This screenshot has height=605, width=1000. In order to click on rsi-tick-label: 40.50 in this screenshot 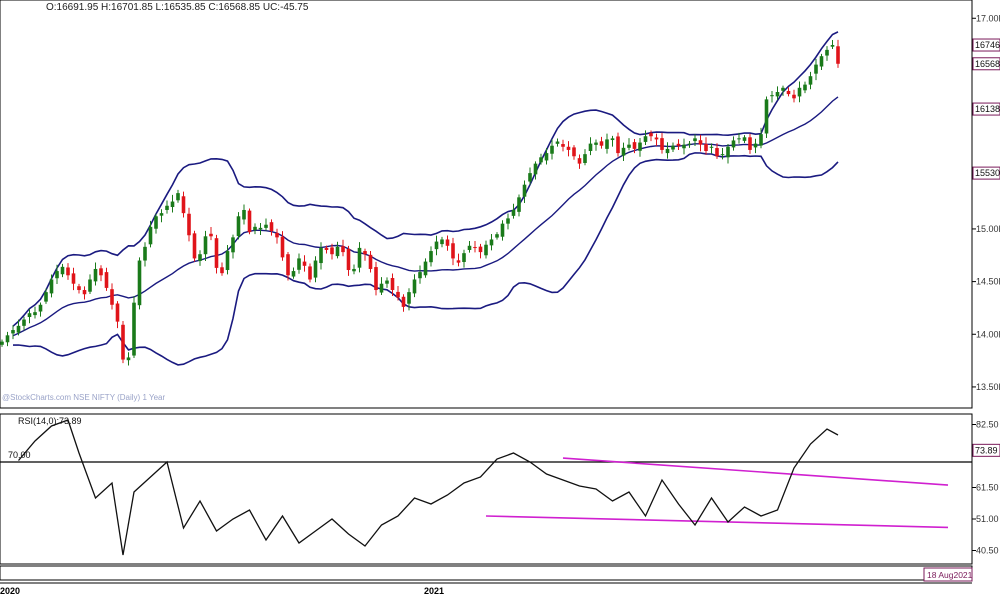, I will do `click(987, 551)`.